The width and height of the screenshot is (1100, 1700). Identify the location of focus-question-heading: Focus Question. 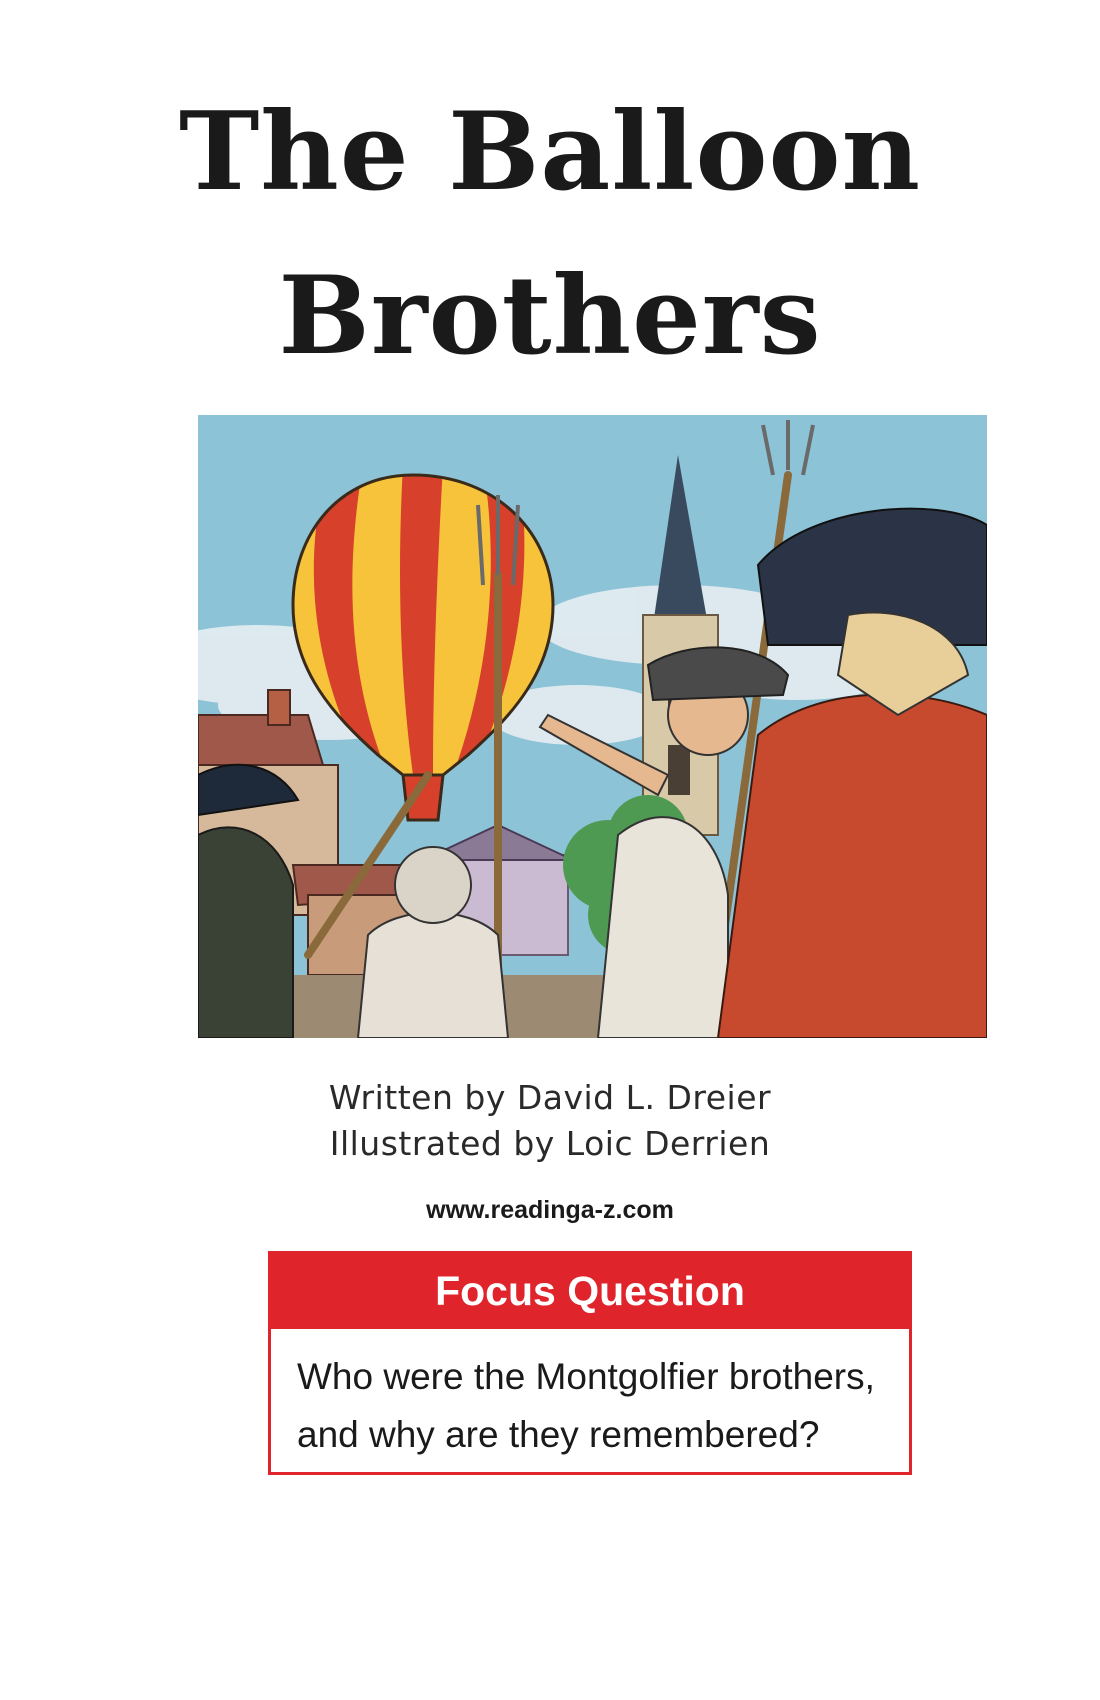
(590, 1291).